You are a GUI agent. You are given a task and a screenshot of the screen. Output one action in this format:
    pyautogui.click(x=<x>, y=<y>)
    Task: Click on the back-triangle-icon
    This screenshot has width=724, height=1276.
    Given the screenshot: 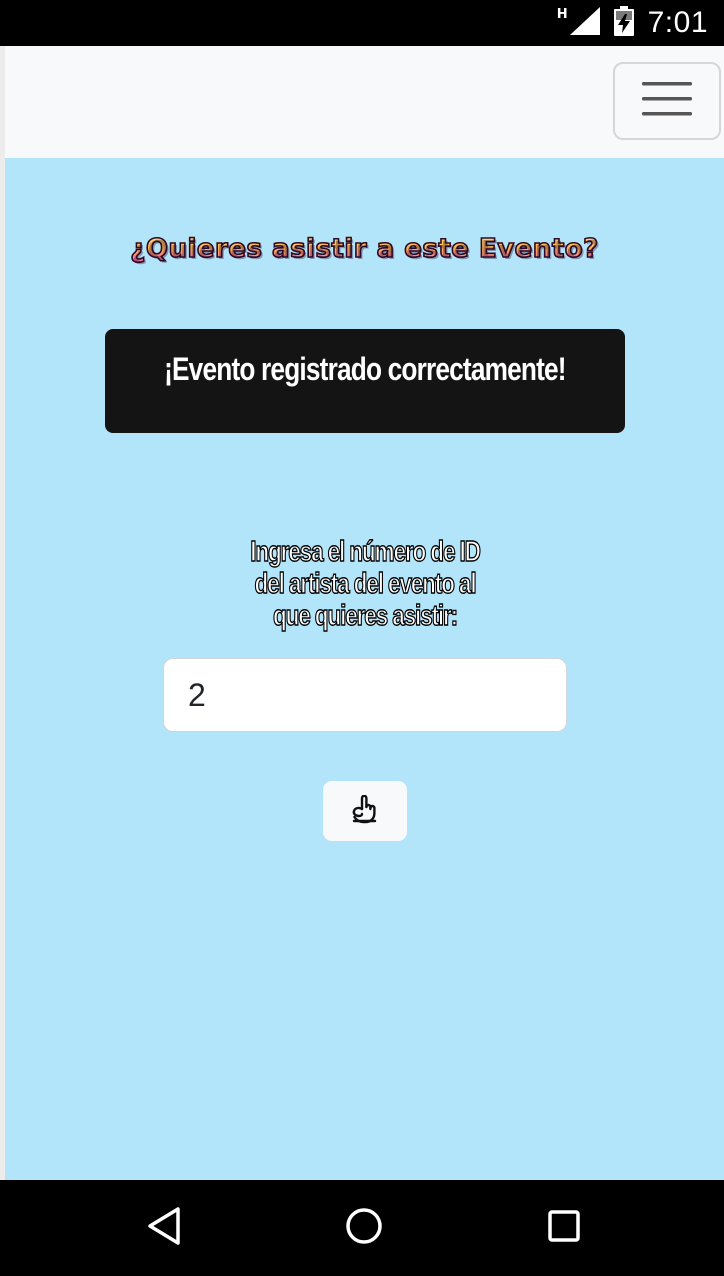 What is the action you would take?
    pyautogui.click(x=164, y=1228)
    